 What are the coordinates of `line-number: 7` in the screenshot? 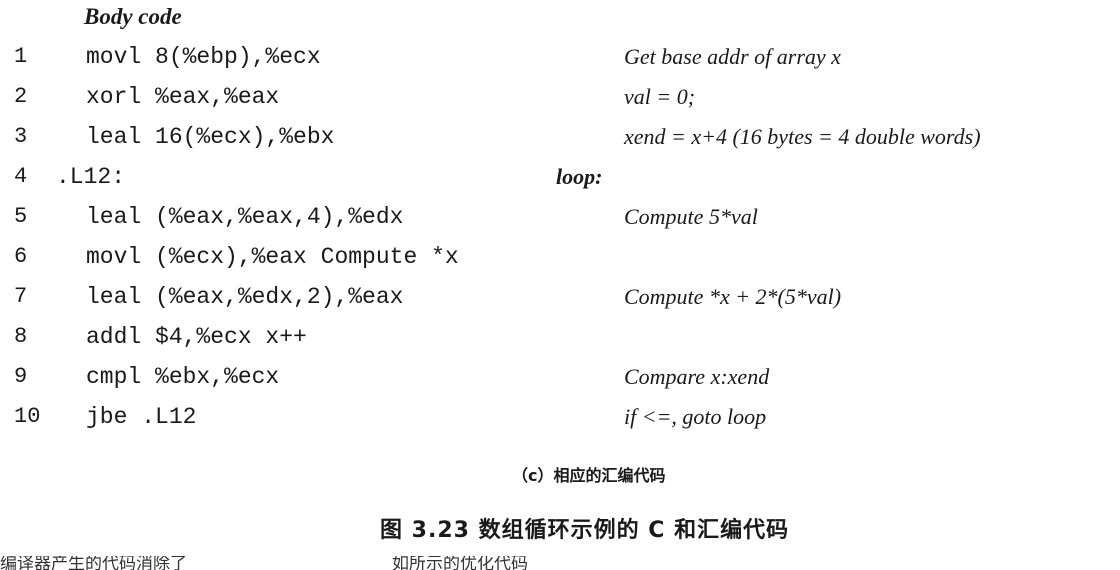 It's located at (21, 296).